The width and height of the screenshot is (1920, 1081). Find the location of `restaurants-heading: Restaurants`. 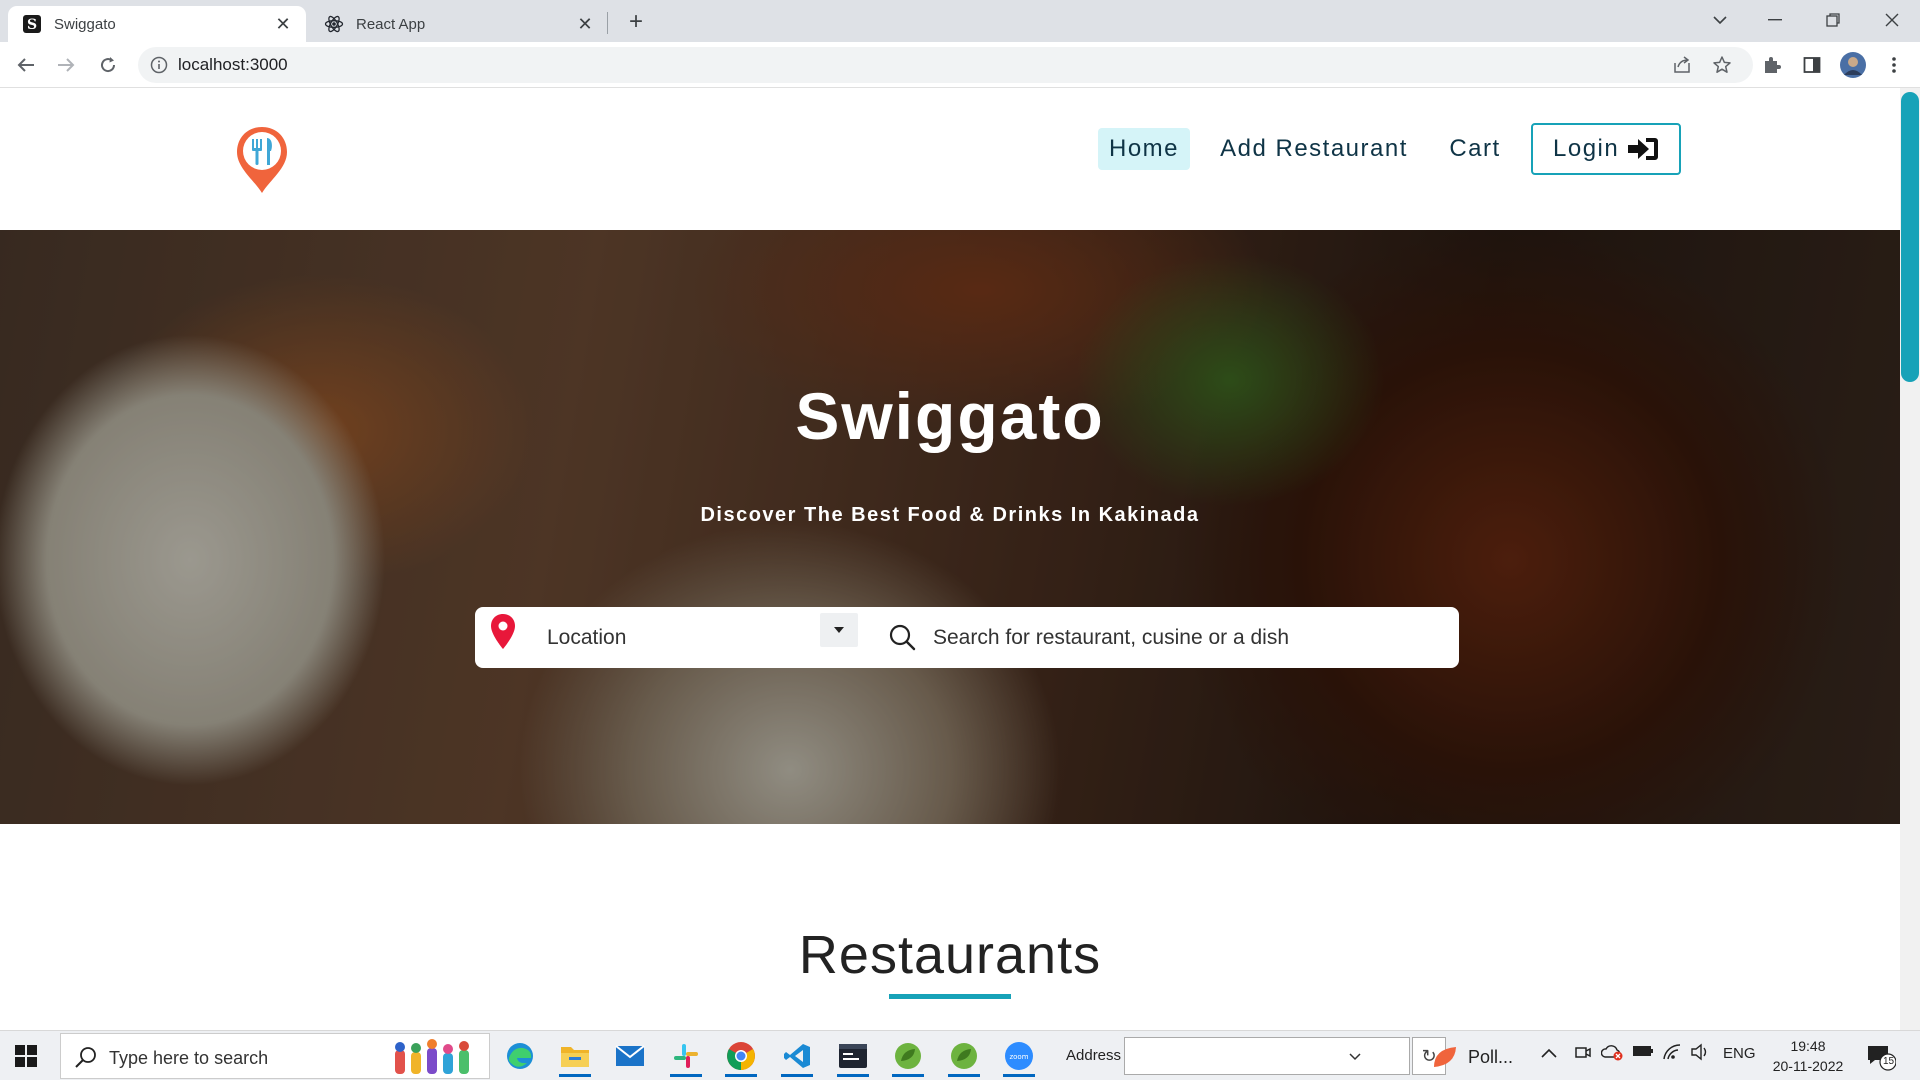

restaurants-heading: Restaurants is located at coordinates (950, 955).